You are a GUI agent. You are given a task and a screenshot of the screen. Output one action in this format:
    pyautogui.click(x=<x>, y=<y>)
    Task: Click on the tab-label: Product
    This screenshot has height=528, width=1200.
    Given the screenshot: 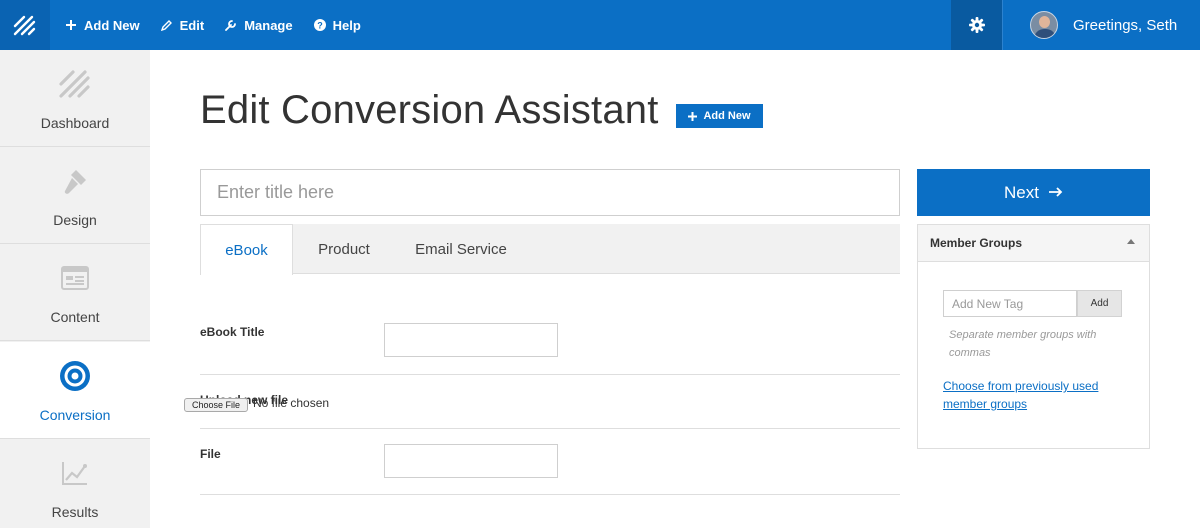 What is the action you would take?
    pyautogui.click(x=344, y=249)
    